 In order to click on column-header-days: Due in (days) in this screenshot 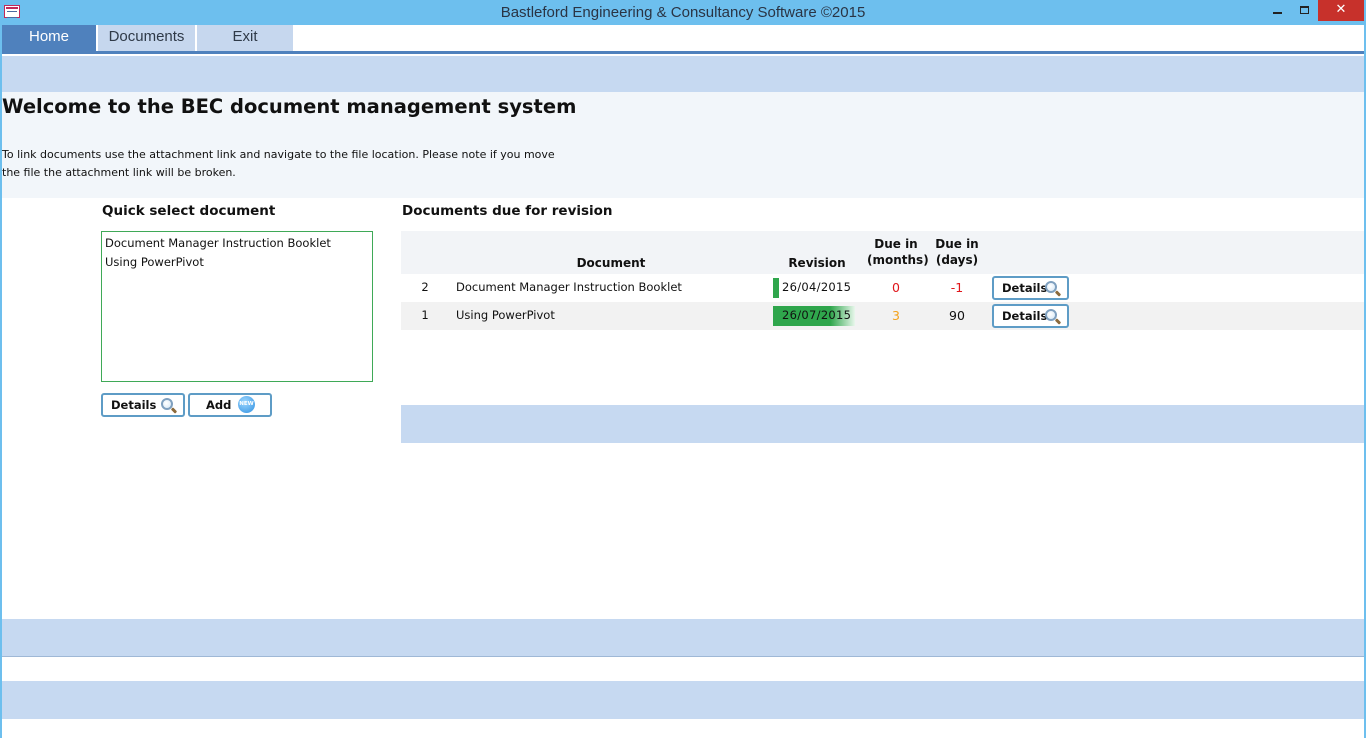, I will do `click(957, 252)`.